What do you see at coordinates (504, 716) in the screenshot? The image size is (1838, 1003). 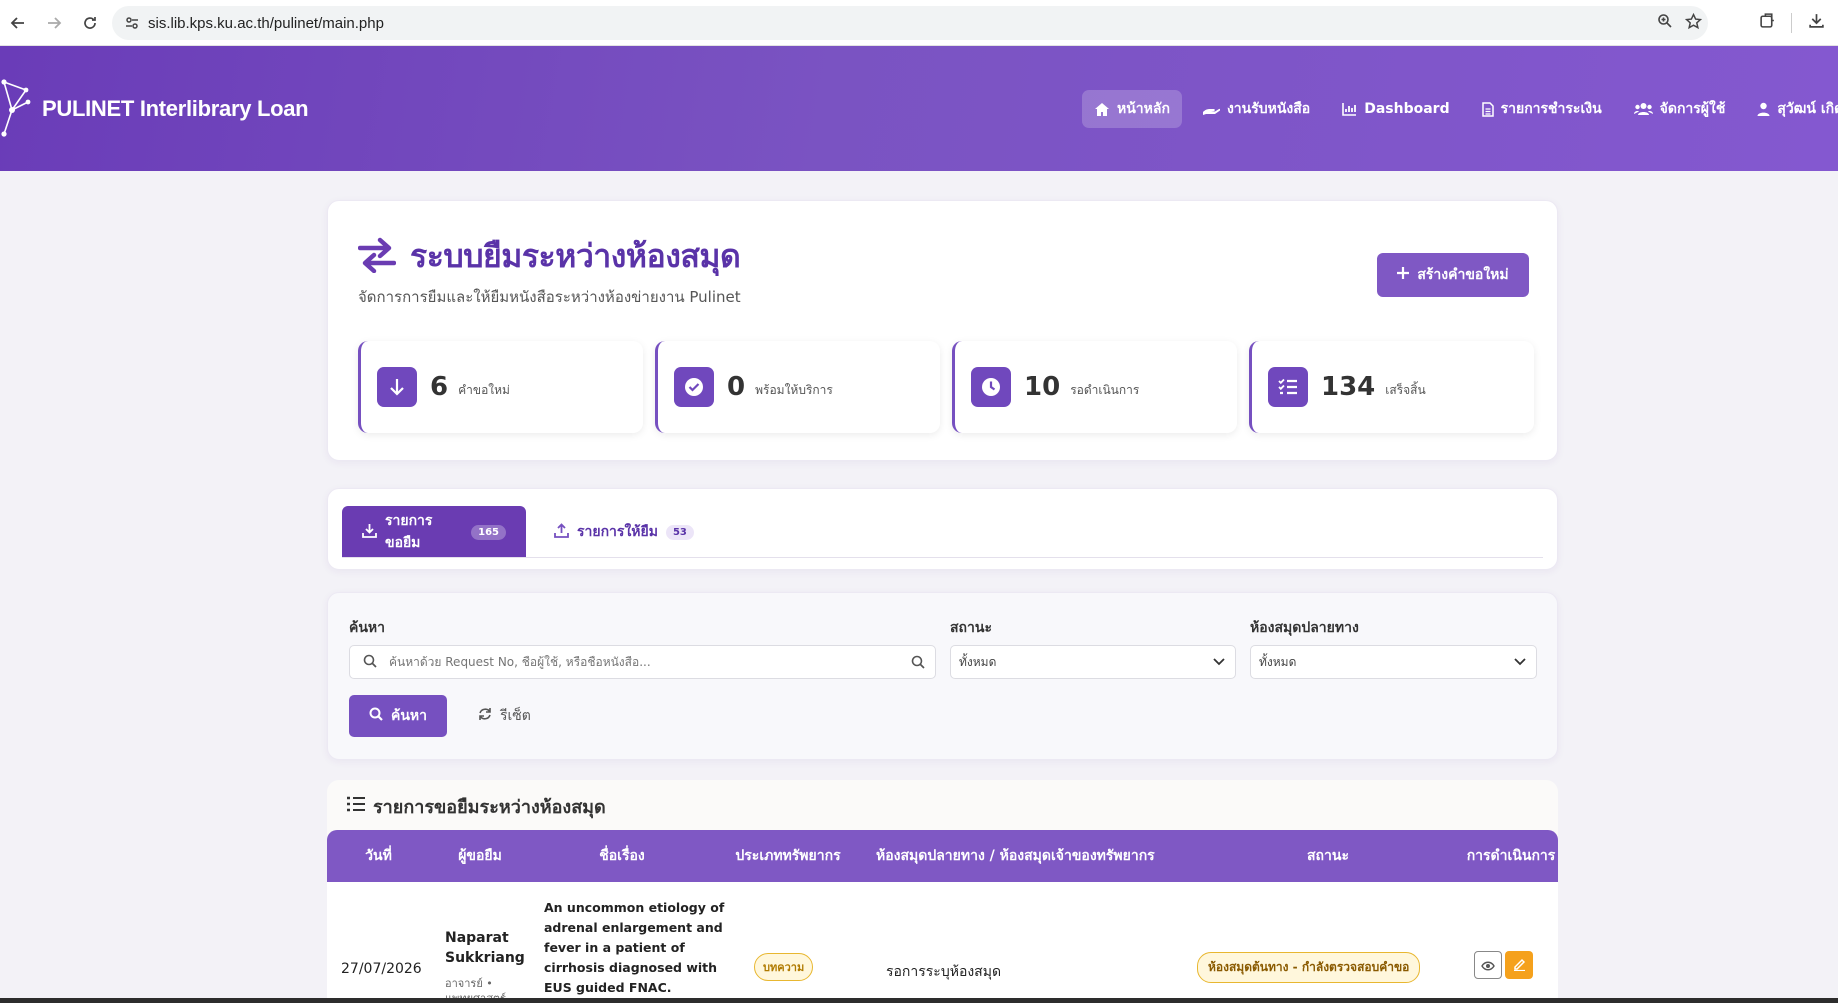 I see `reset-button: รีเซ็ต` at bounding box center [504, 716].